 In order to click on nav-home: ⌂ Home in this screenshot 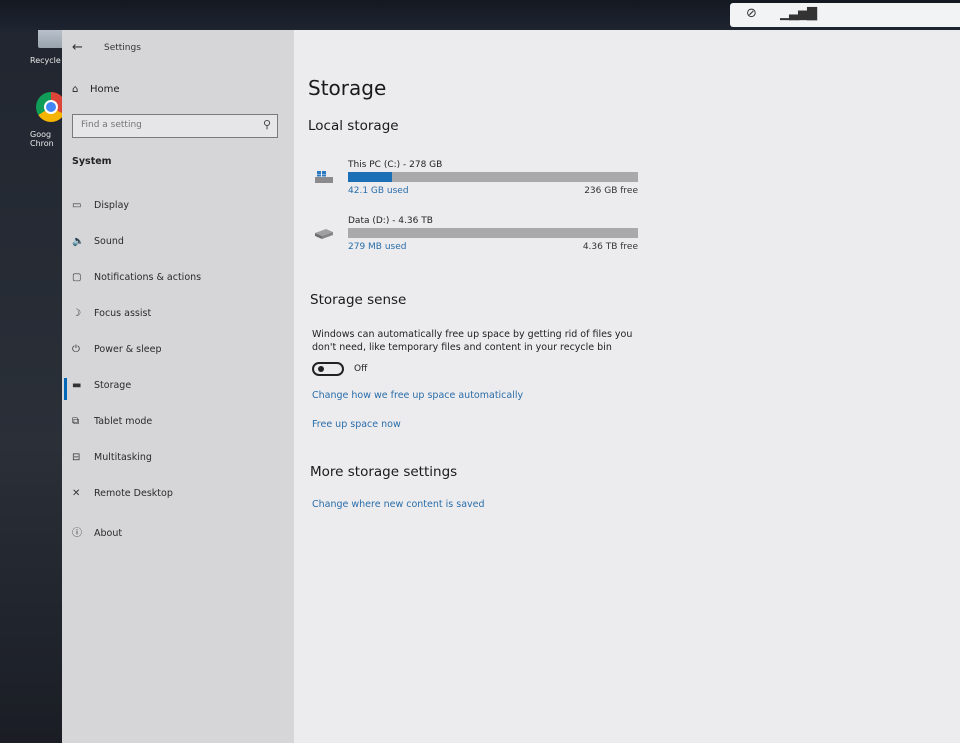, I will do `click(96, 89)`.